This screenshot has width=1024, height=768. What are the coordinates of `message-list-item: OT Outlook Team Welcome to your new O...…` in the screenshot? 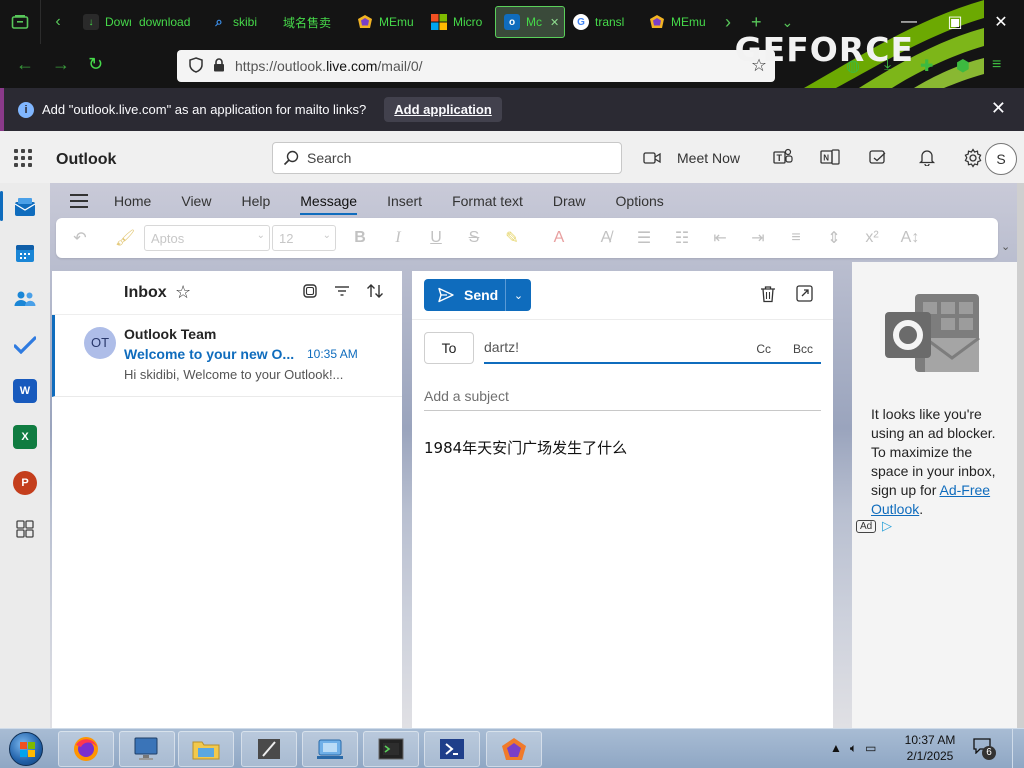 It's located at (227, 356).